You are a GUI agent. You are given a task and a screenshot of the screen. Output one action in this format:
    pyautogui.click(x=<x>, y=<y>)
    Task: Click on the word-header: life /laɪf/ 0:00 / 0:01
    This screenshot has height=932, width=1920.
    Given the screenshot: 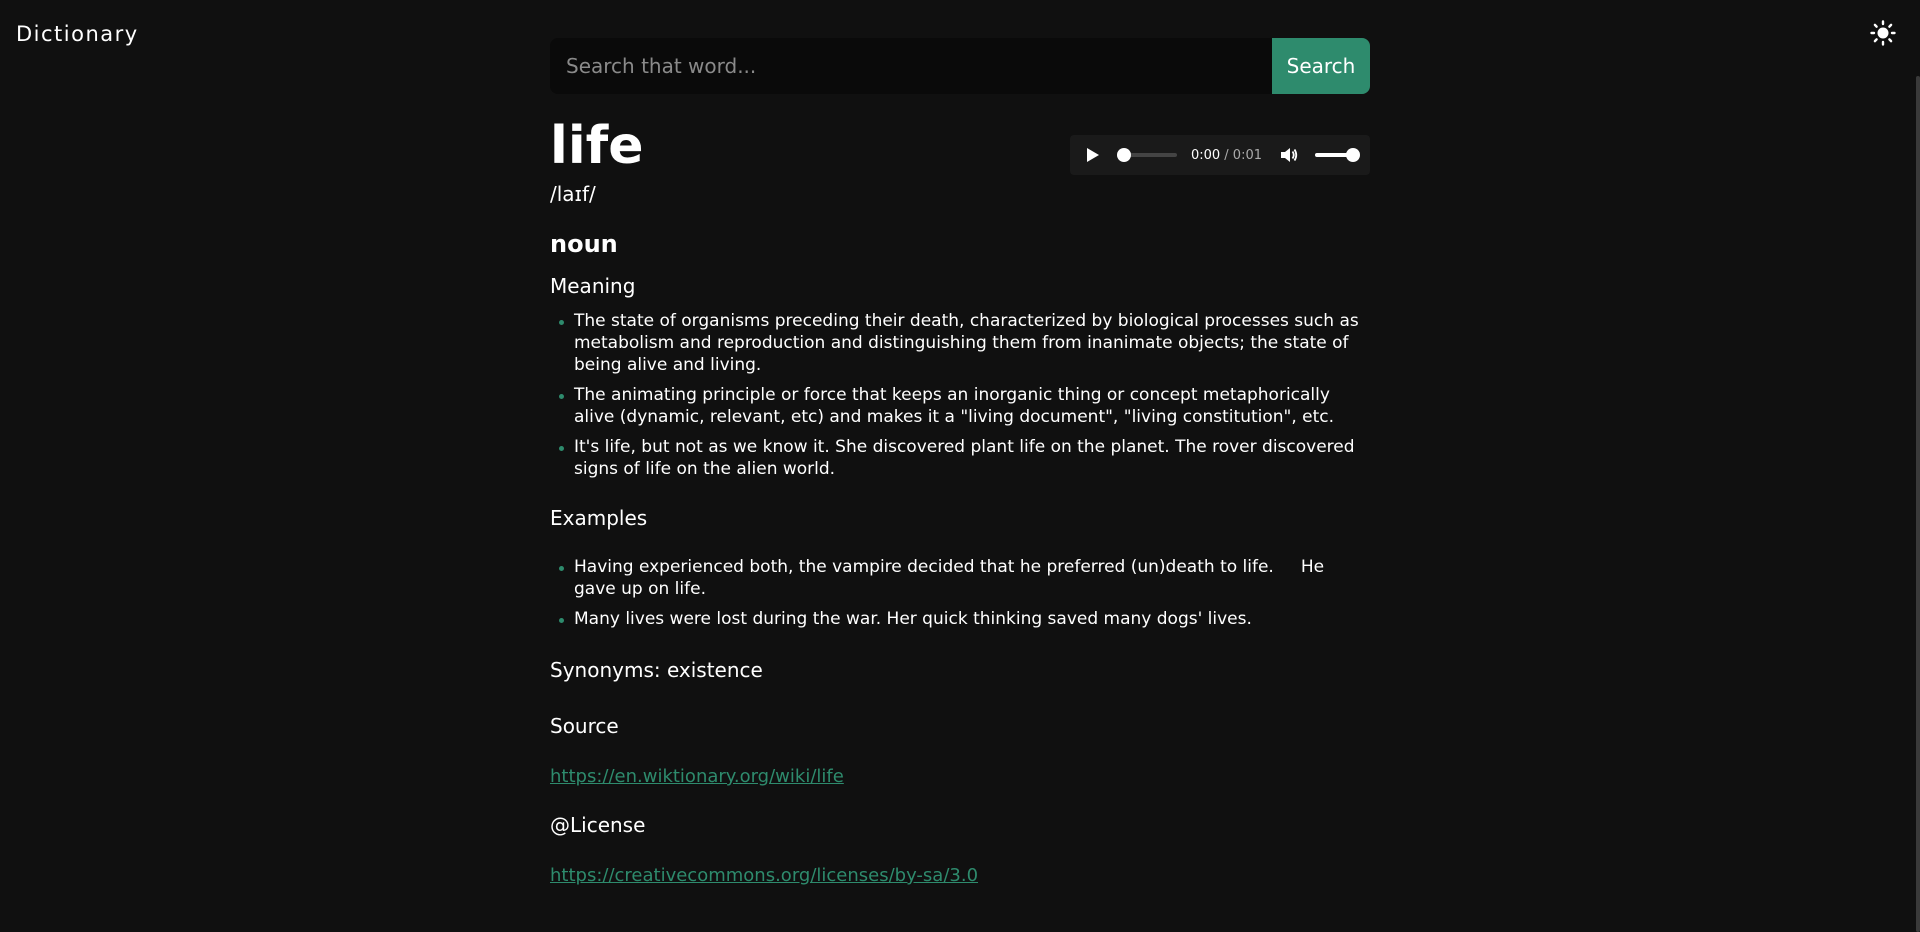 What is the action you would take?
    pyautogui.click(x=960, y=170)
    